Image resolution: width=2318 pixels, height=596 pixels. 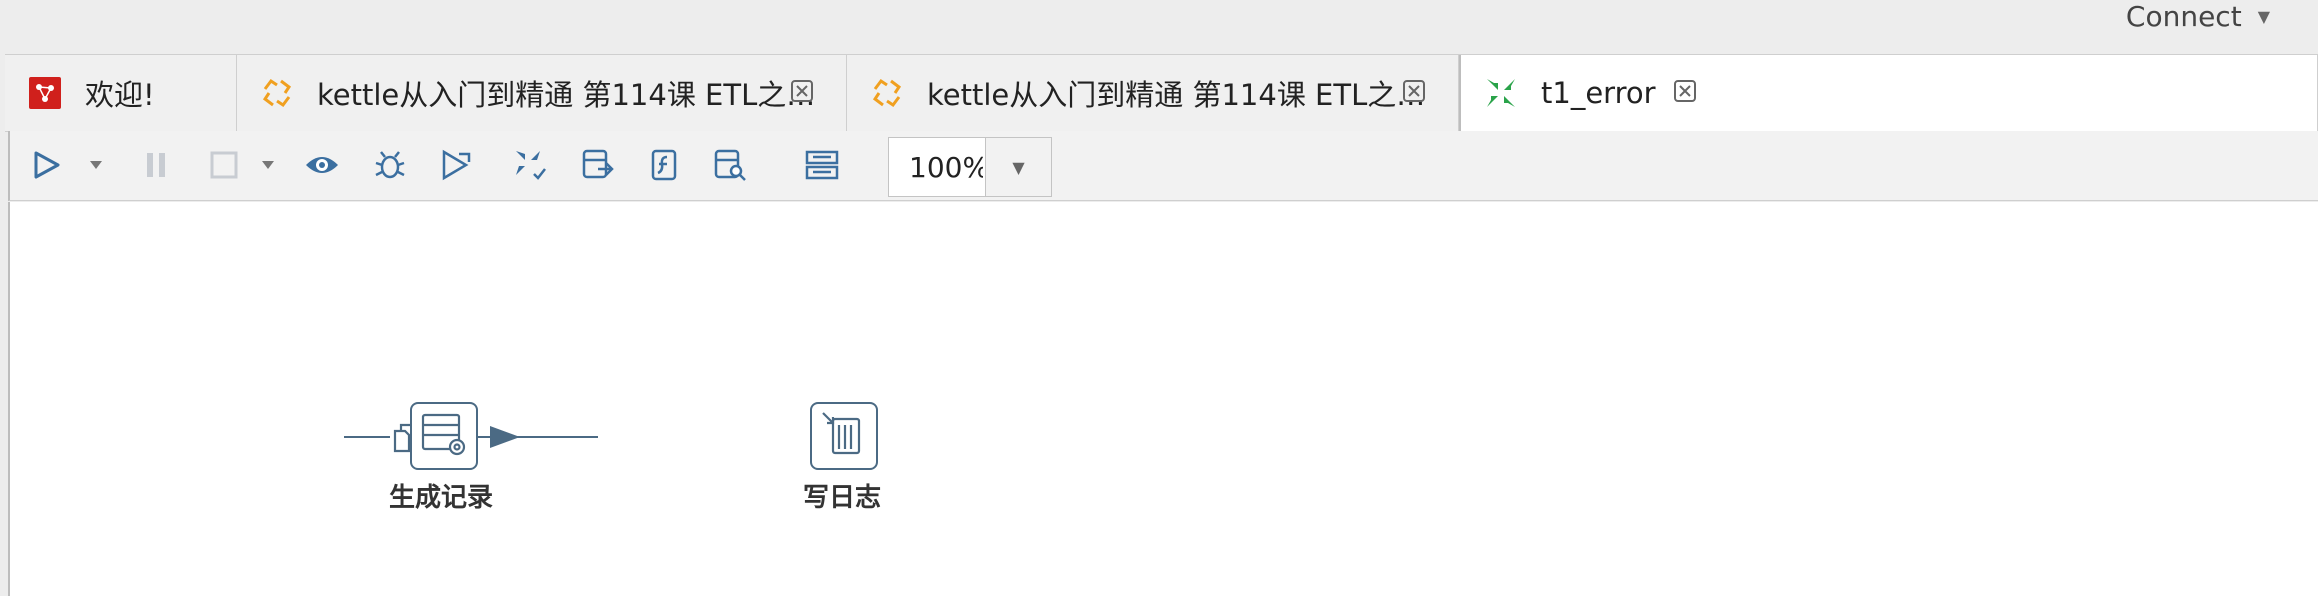 What do you see at coordinates (1163, 166) in the screenshot?
I see `transformation-toolbar: ▼` at bounding box center [1163, 166].